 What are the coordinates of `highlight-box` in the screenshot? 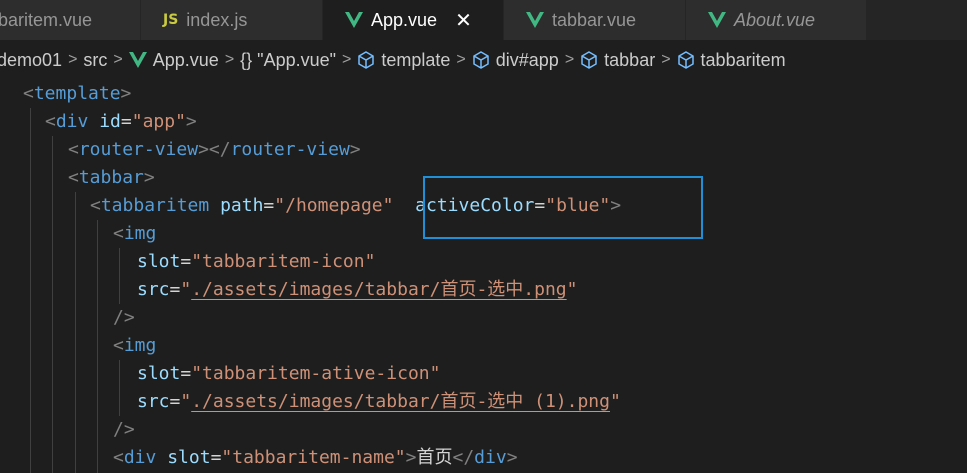 It's located at (563, 207).